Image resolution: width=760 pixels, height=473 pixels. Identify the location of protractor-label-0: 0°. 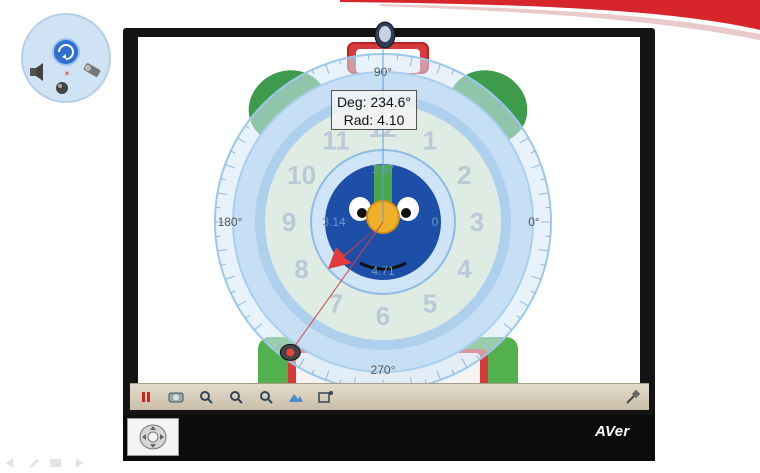
(534, 222).